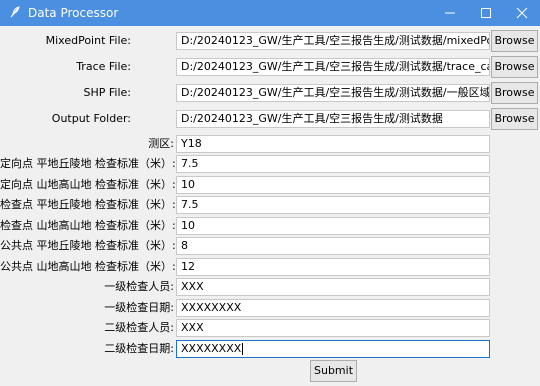 The height and width of the screenshot is (386, 540). I want to click on survey-area-label: 测区:, so click(161, 143).